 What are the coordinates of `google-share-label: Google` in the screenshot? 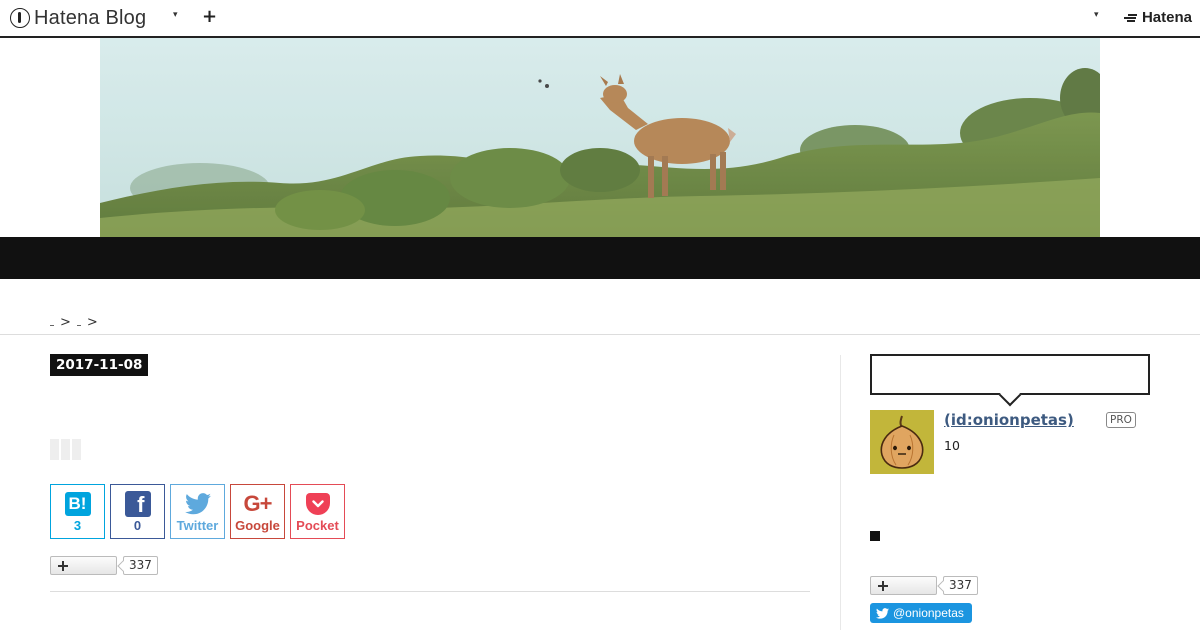 It's located at (257, 525).